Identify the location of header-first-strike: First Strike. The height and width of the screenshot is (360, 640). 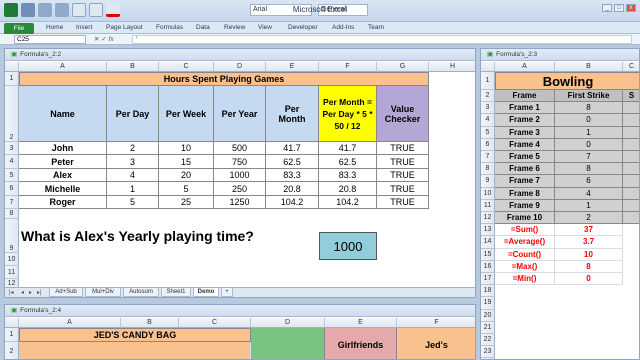
(589, 96).